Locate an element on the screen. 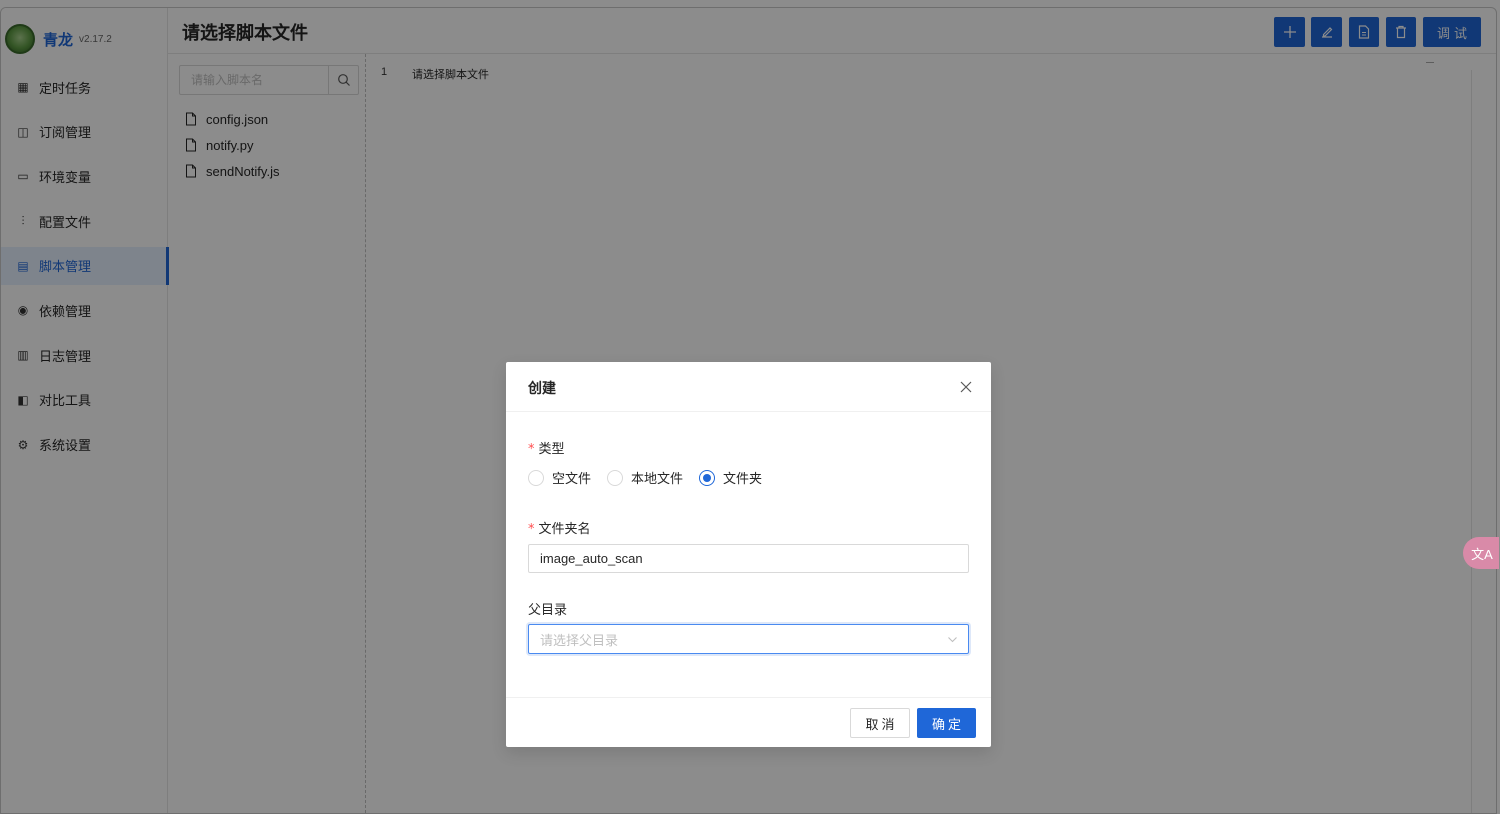 Image resolution: width=1500 pixels, height=814 pixels. parent-dir-label: 父目录 is located at coordinates (548, 609).